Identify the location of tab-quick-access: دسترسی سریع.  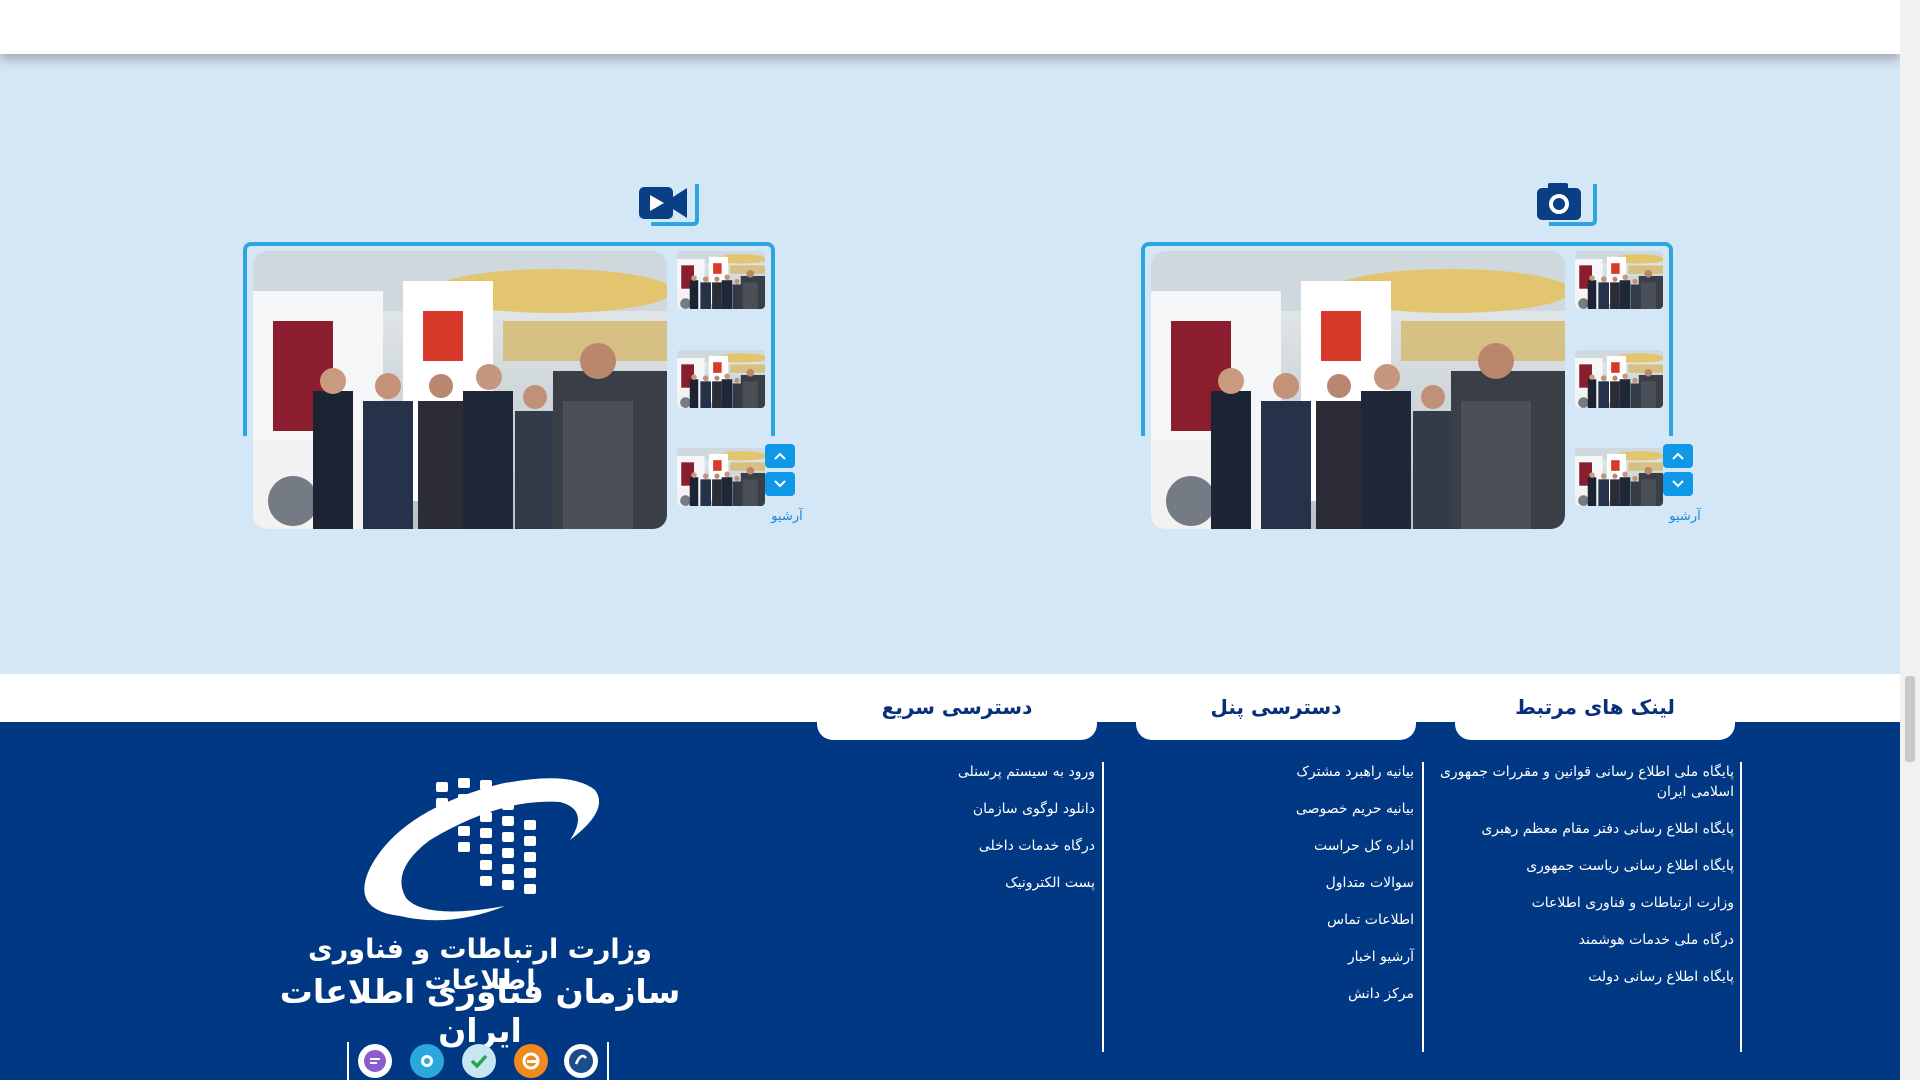
(957, 707).